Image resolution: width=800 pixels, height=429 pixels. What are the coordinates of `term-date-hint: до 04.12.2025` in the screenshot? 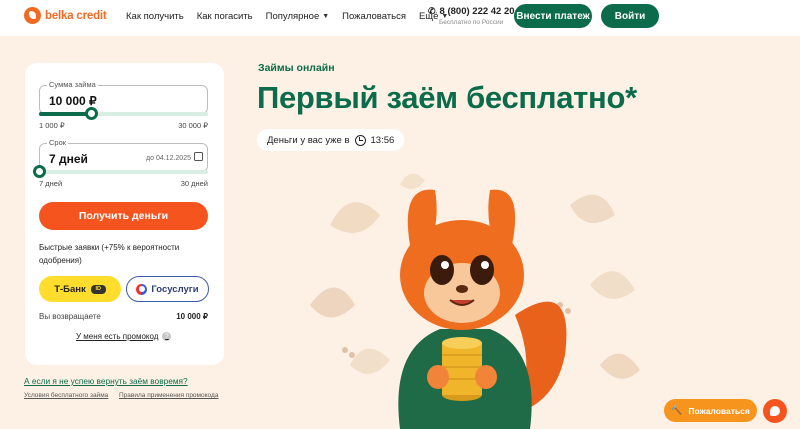 It's located at (168, 158).